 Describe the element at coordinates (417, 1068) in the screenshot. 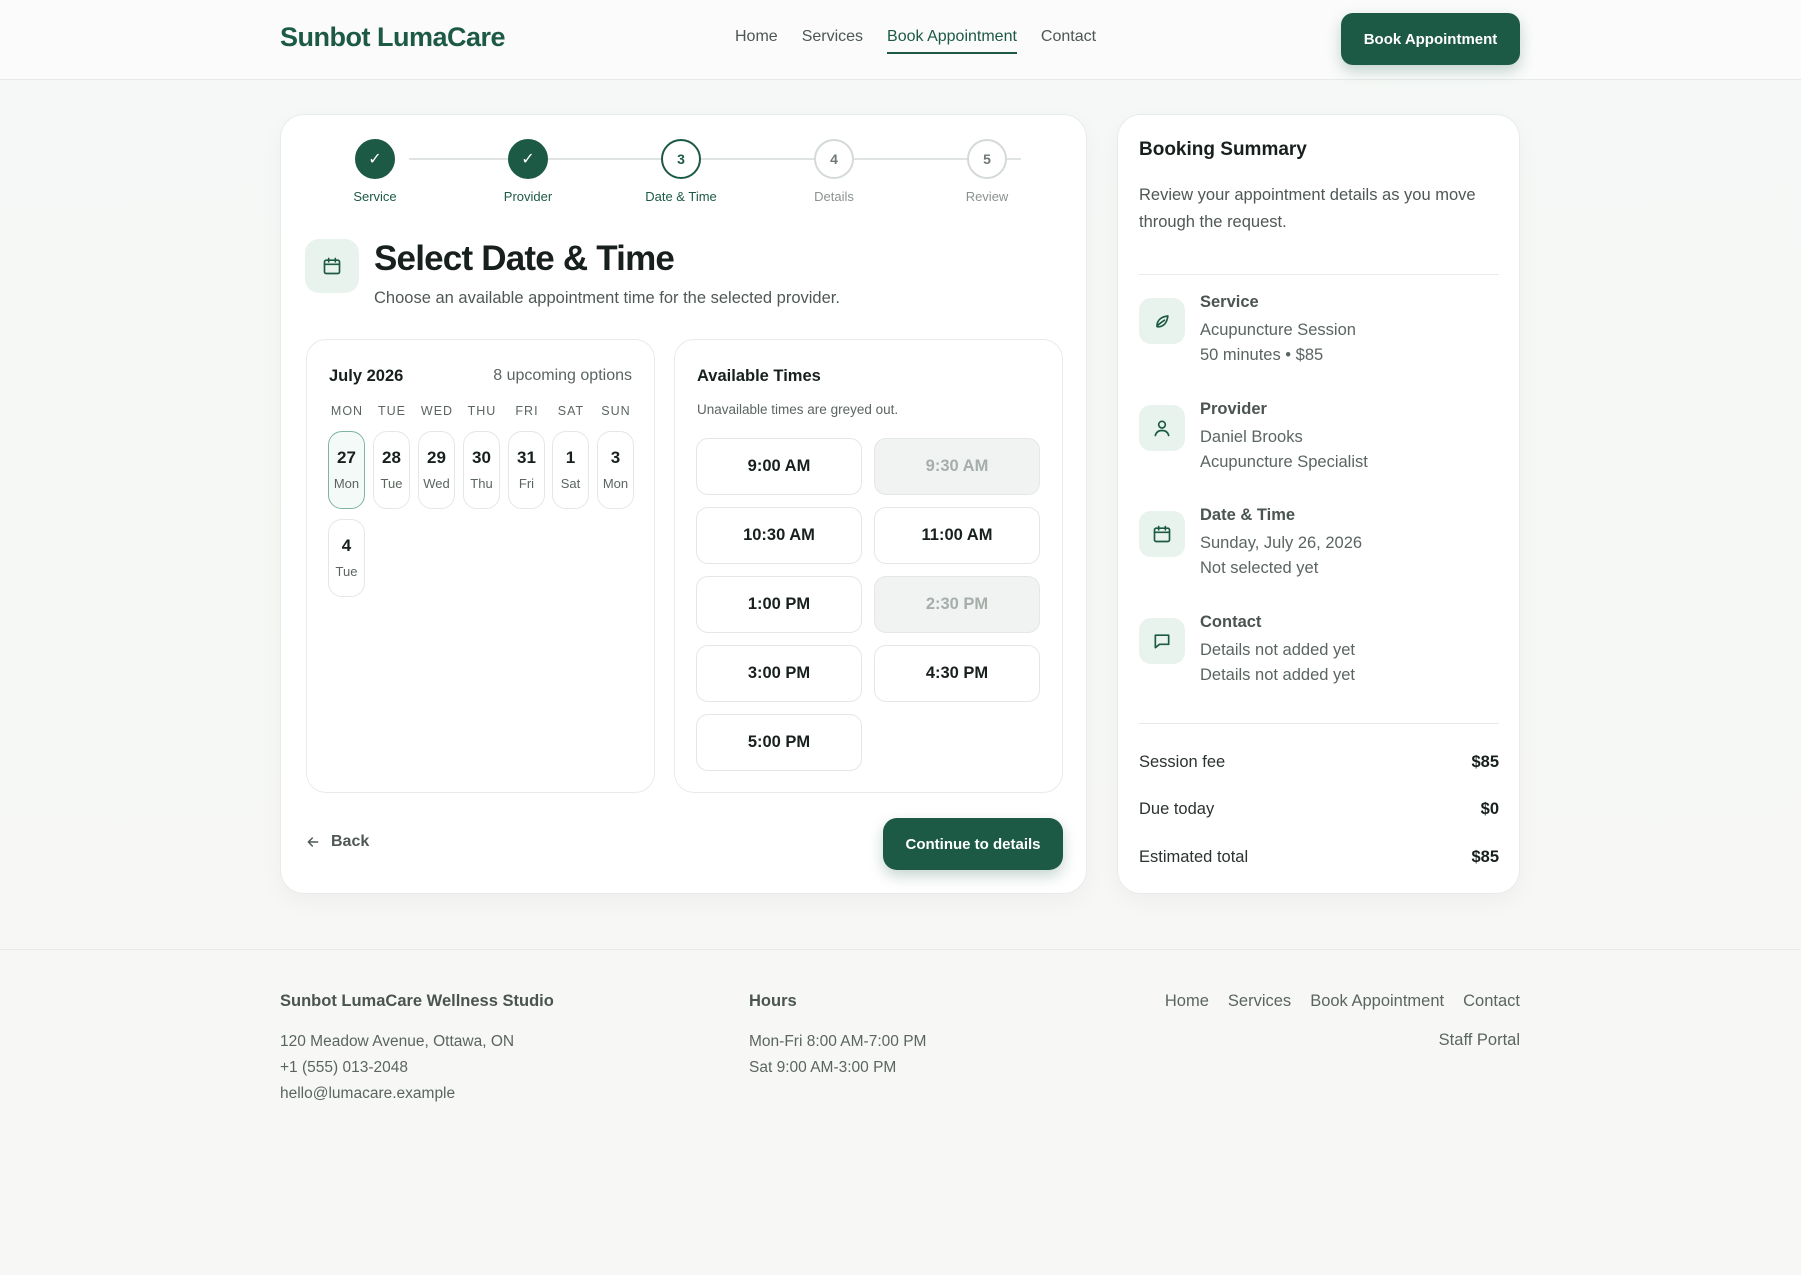

I see `footer-phone: +1 (555) 013-2048` at that location.